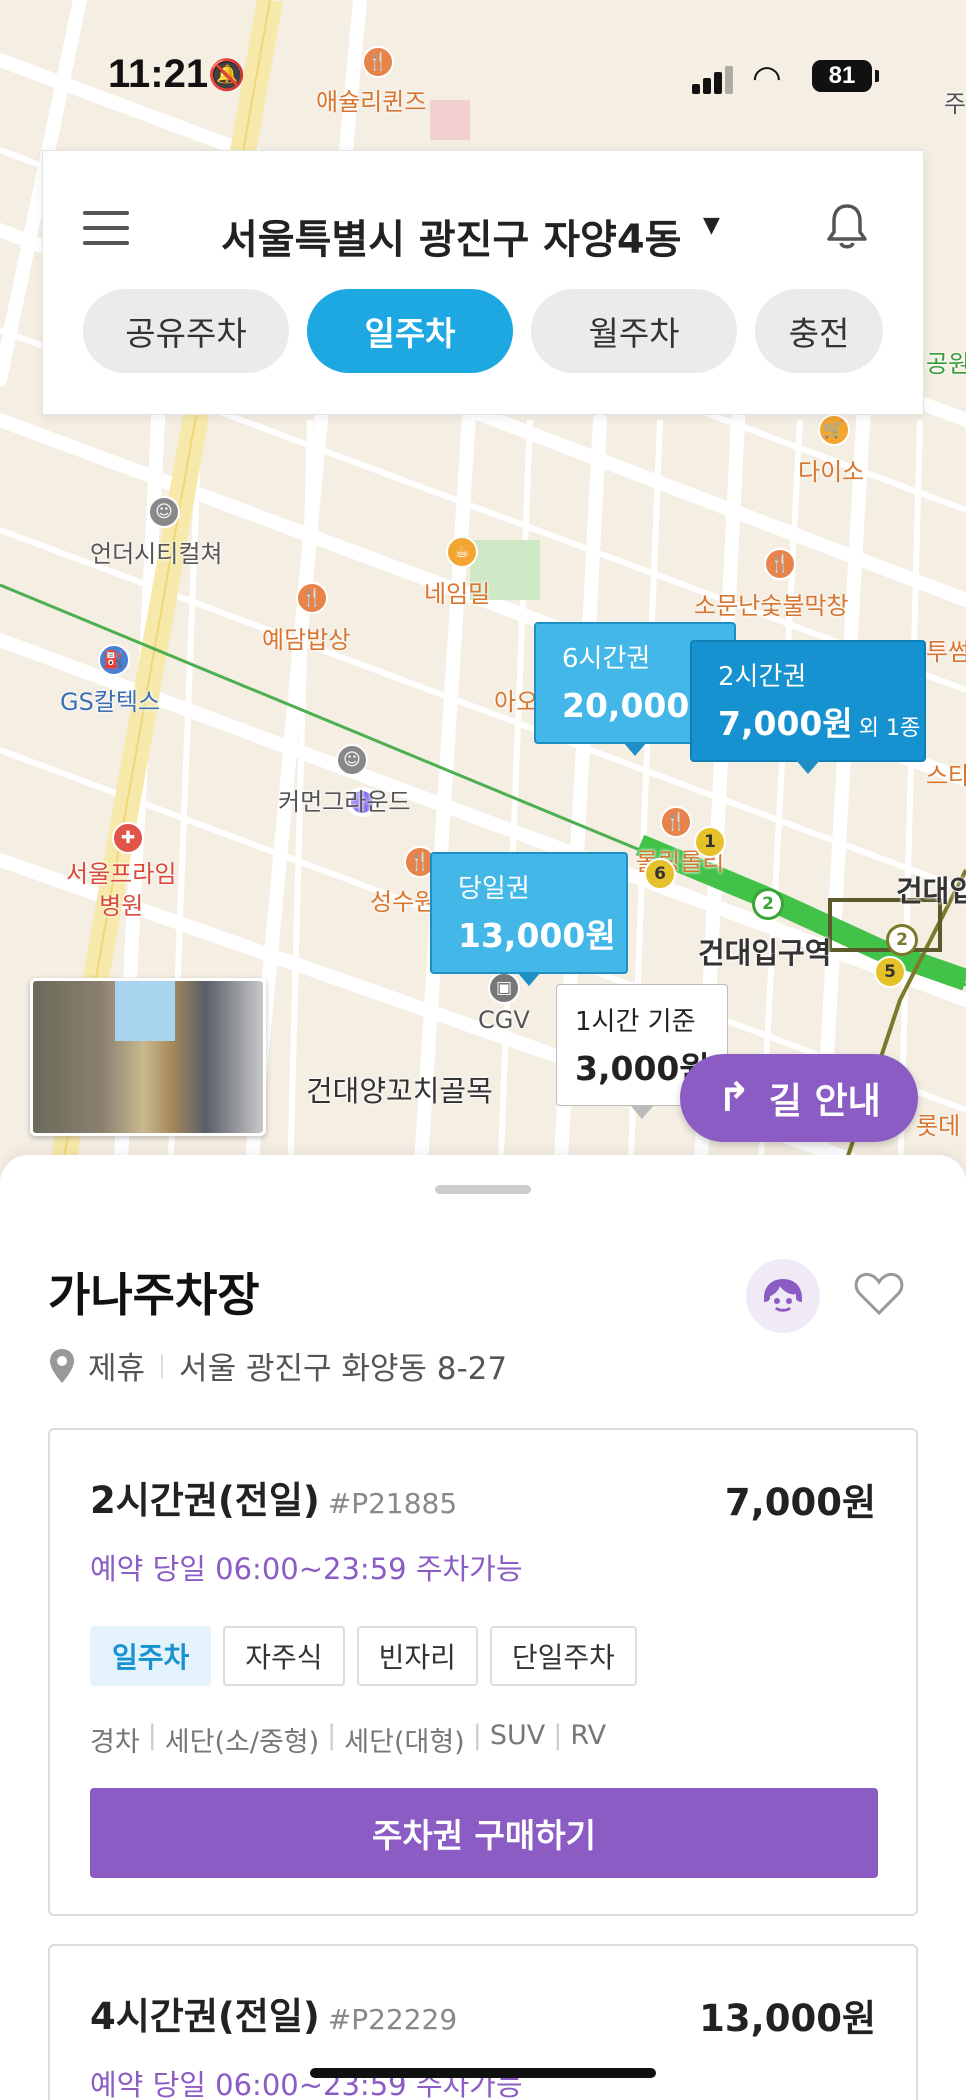 This screenshot has width=966, height=2100. I want to click on battery-icon: 81, so click(845, 76).